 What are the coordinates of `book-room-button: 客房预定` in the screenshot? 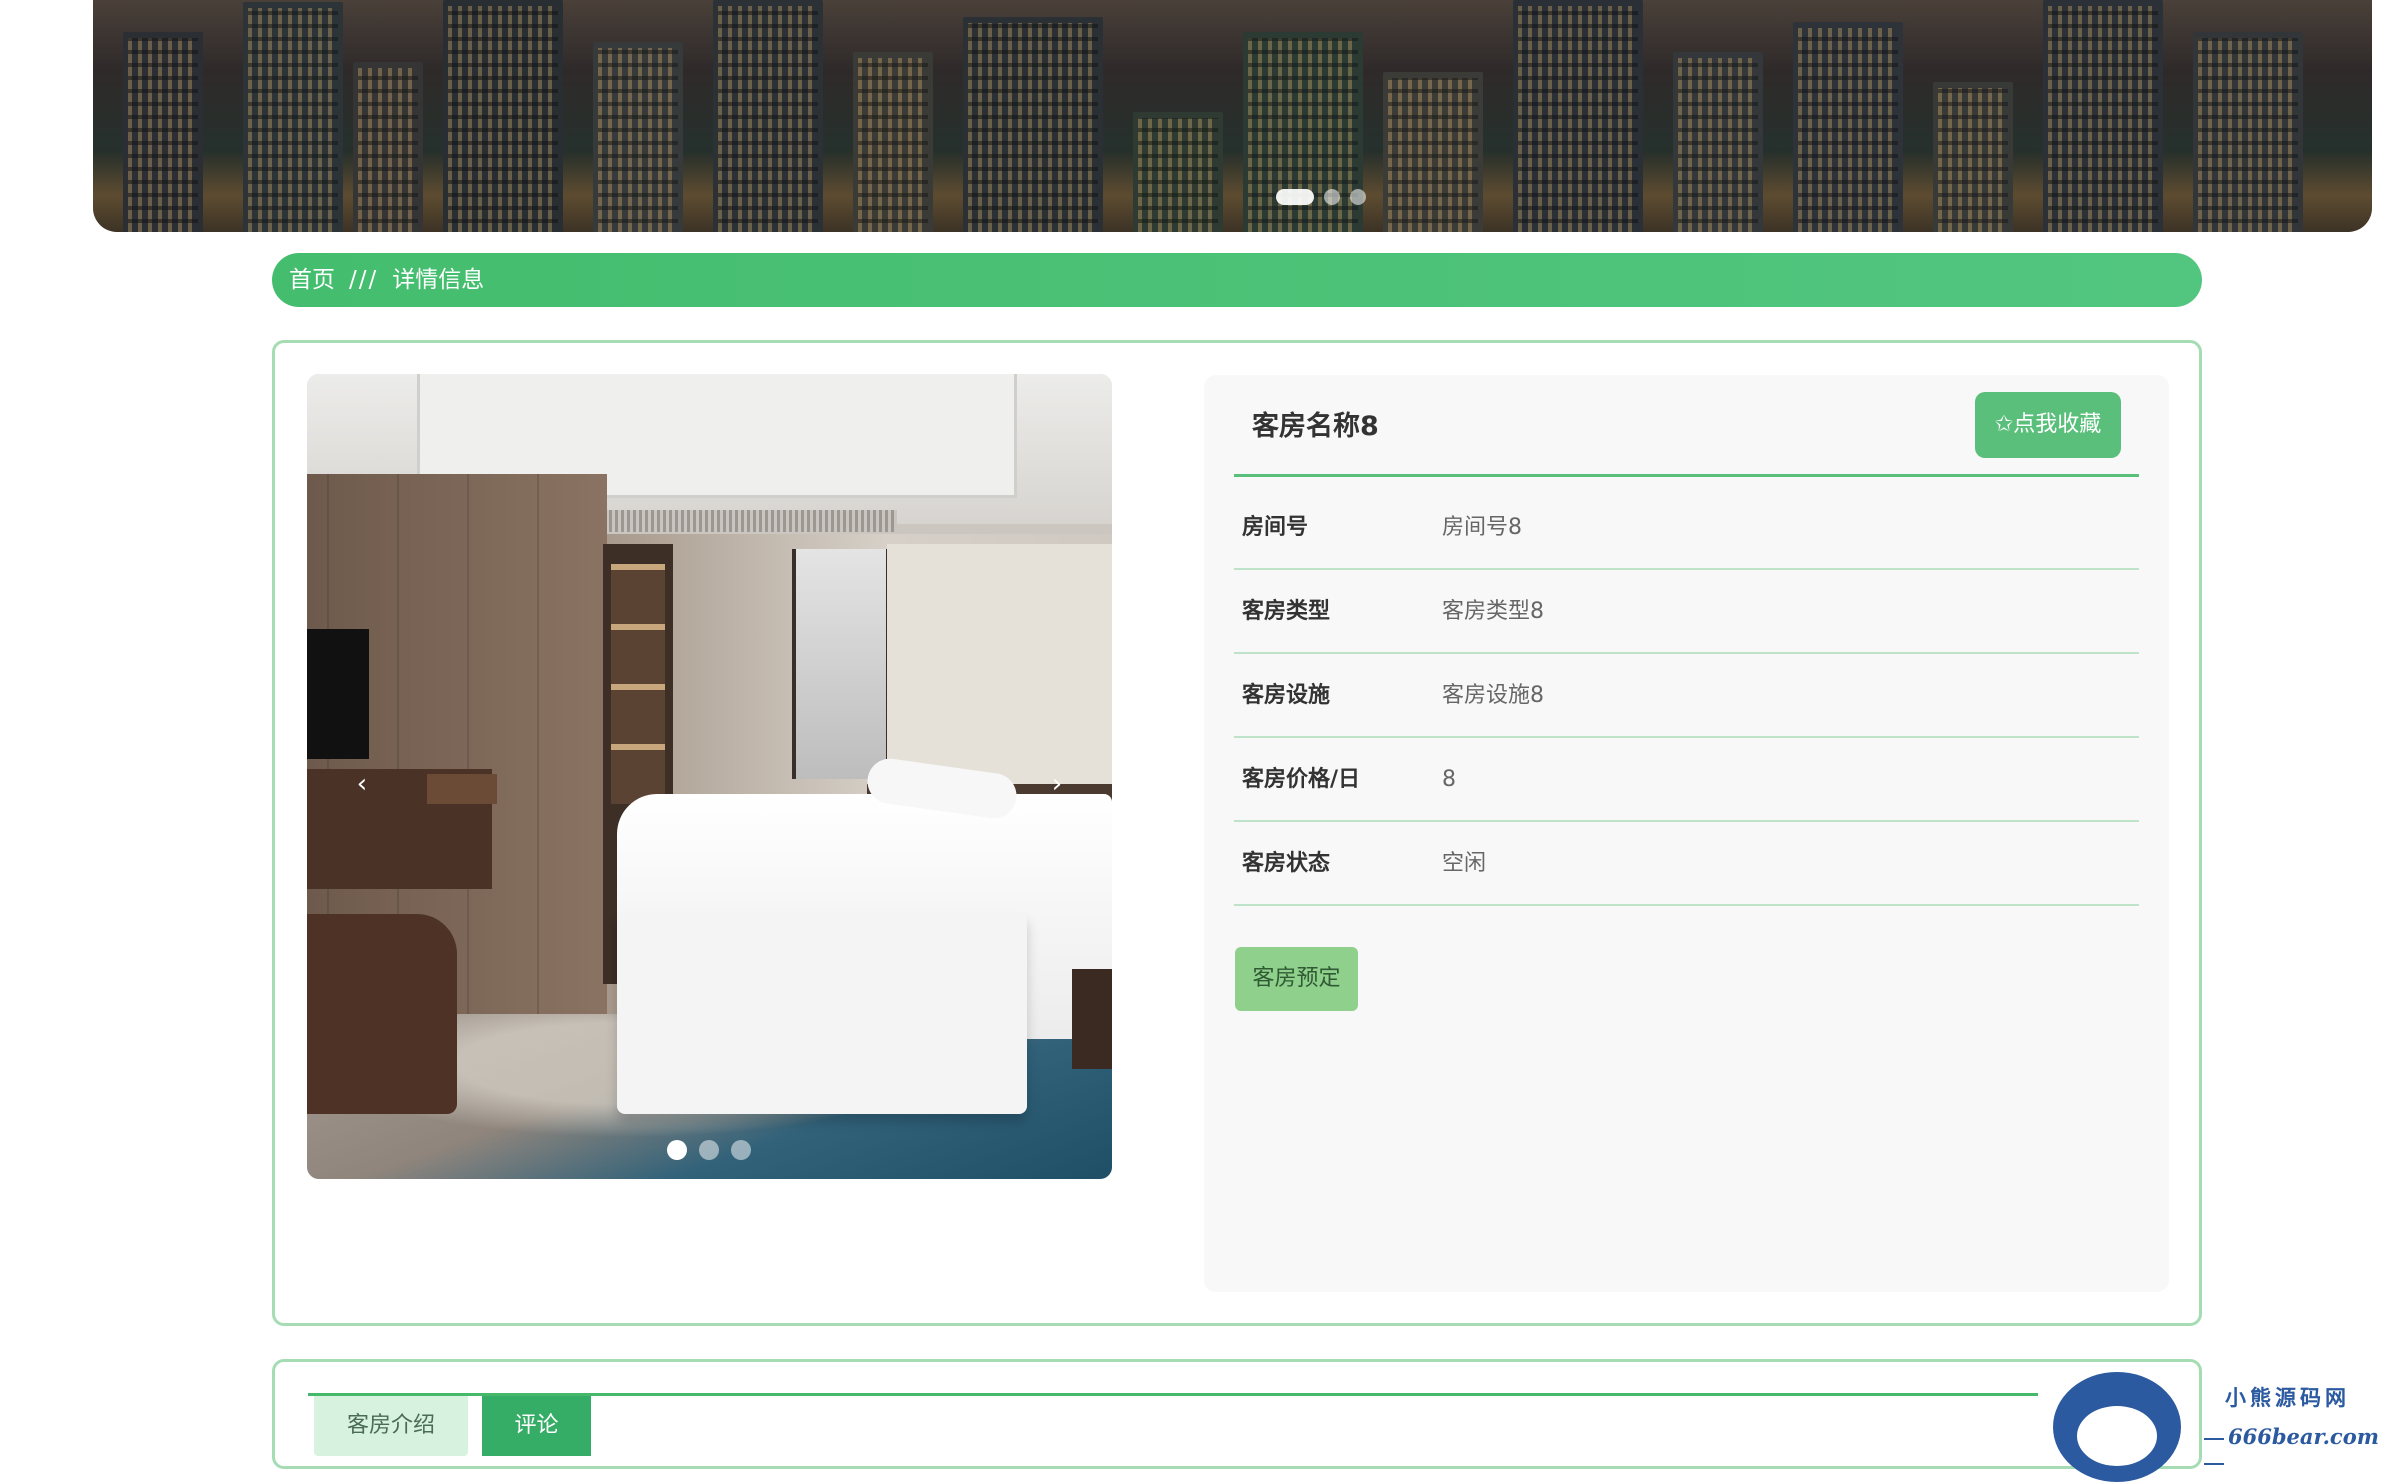 It's located at (1296, 979).